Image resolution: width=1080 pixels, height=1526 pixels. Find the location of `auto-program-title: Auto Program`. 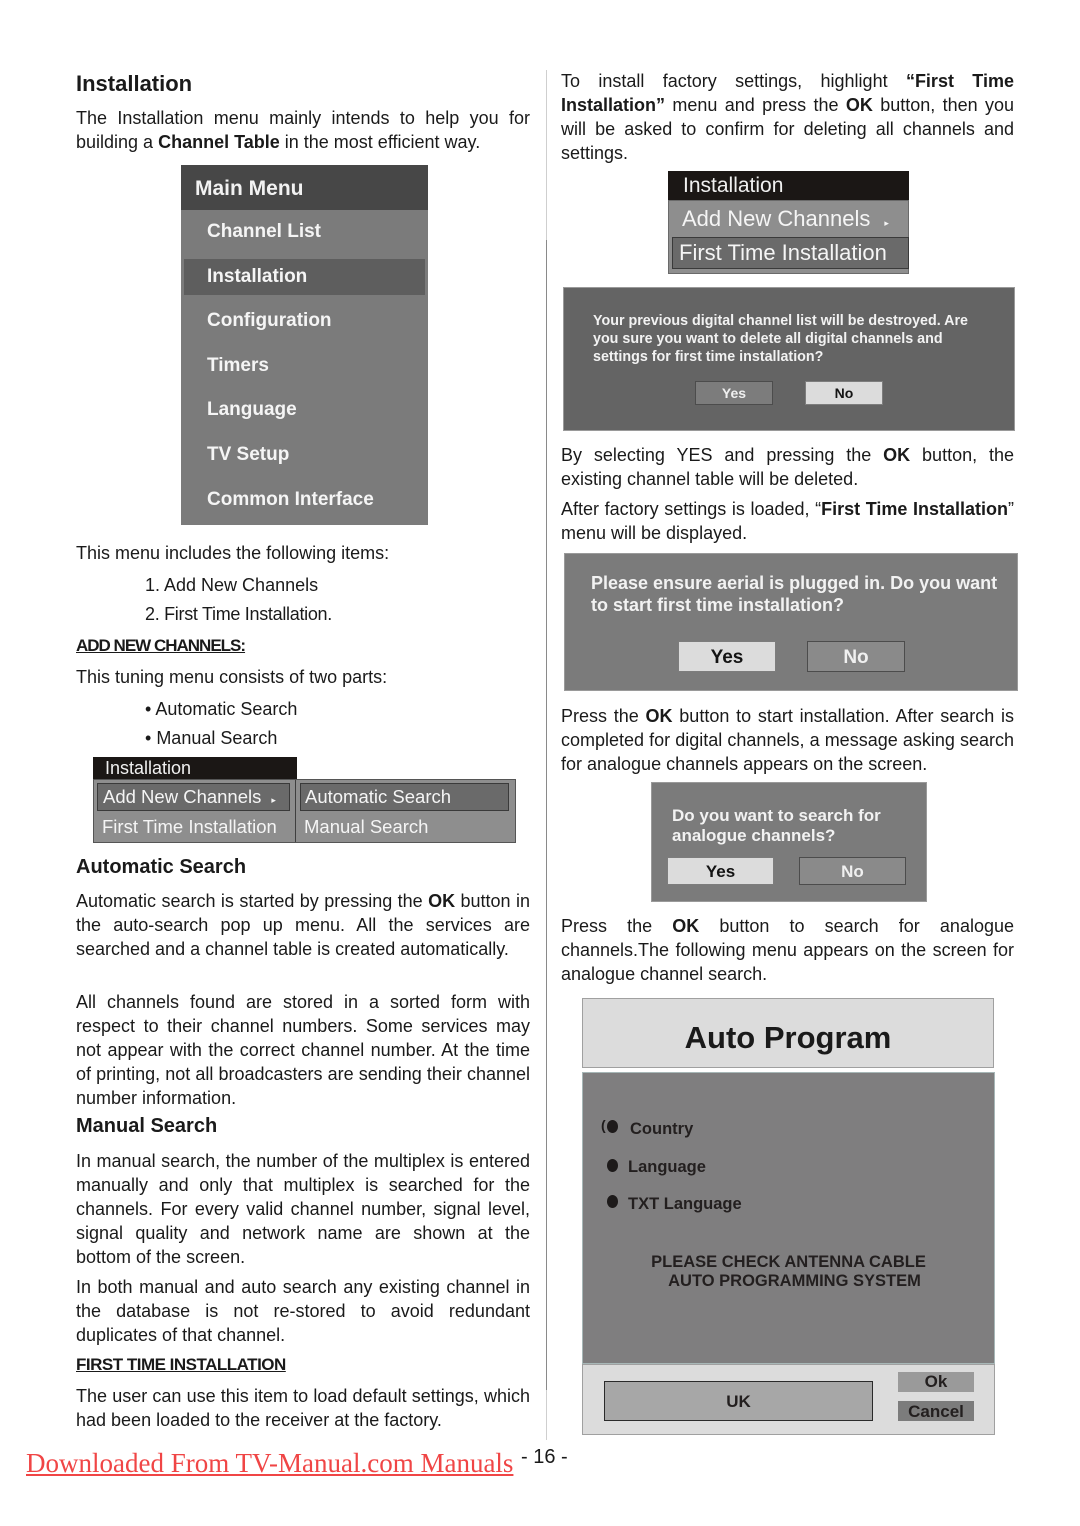

auto-program-title: Auto Program is located at coordinates (788, 1033).